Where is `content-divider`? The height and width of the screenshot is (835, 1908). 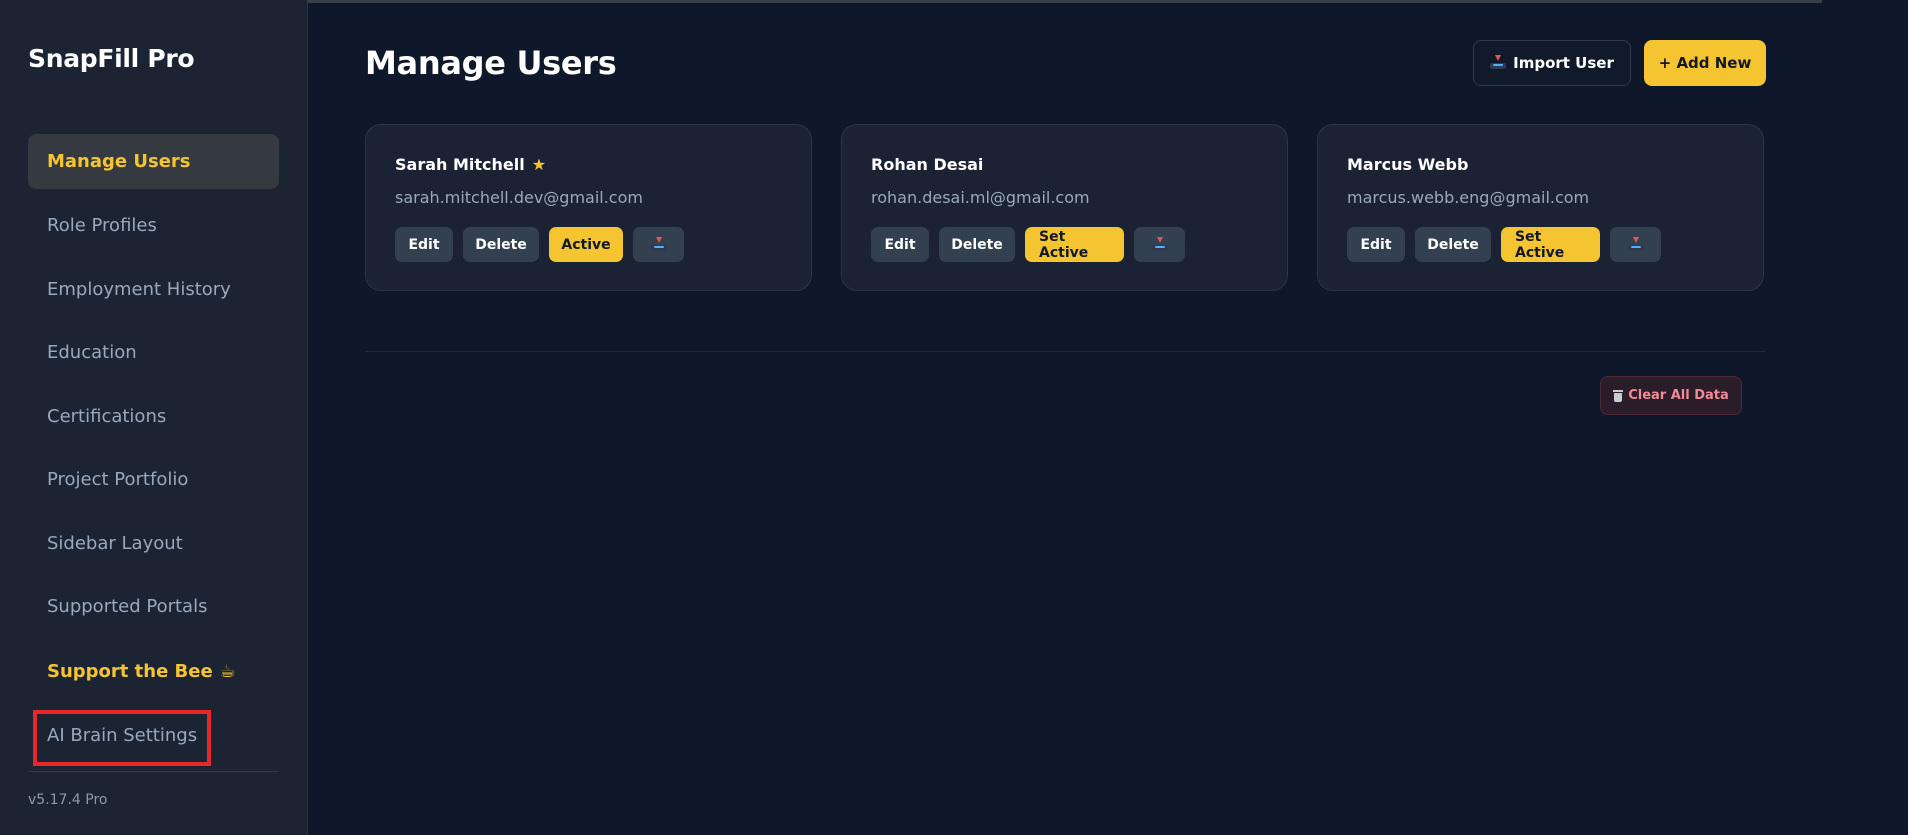 content-divider is located at coordinates (1065, 351).